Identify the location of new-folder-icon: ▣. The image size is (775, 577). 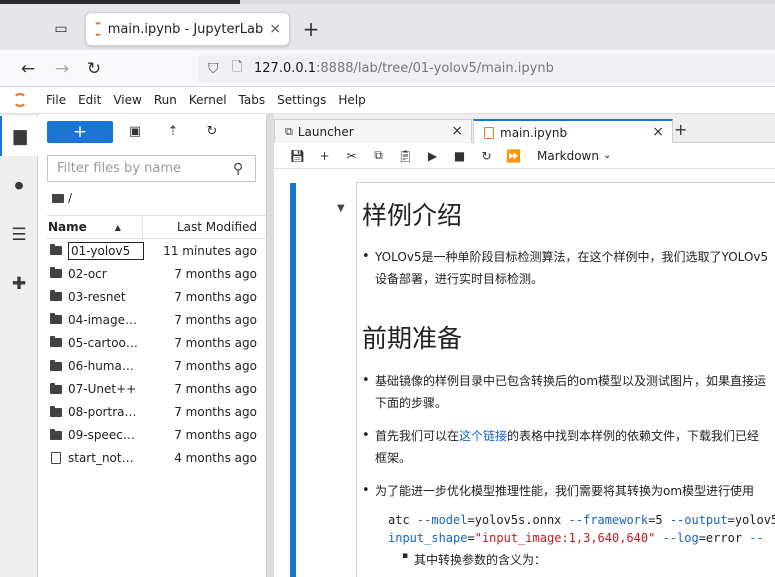
(135, 132).